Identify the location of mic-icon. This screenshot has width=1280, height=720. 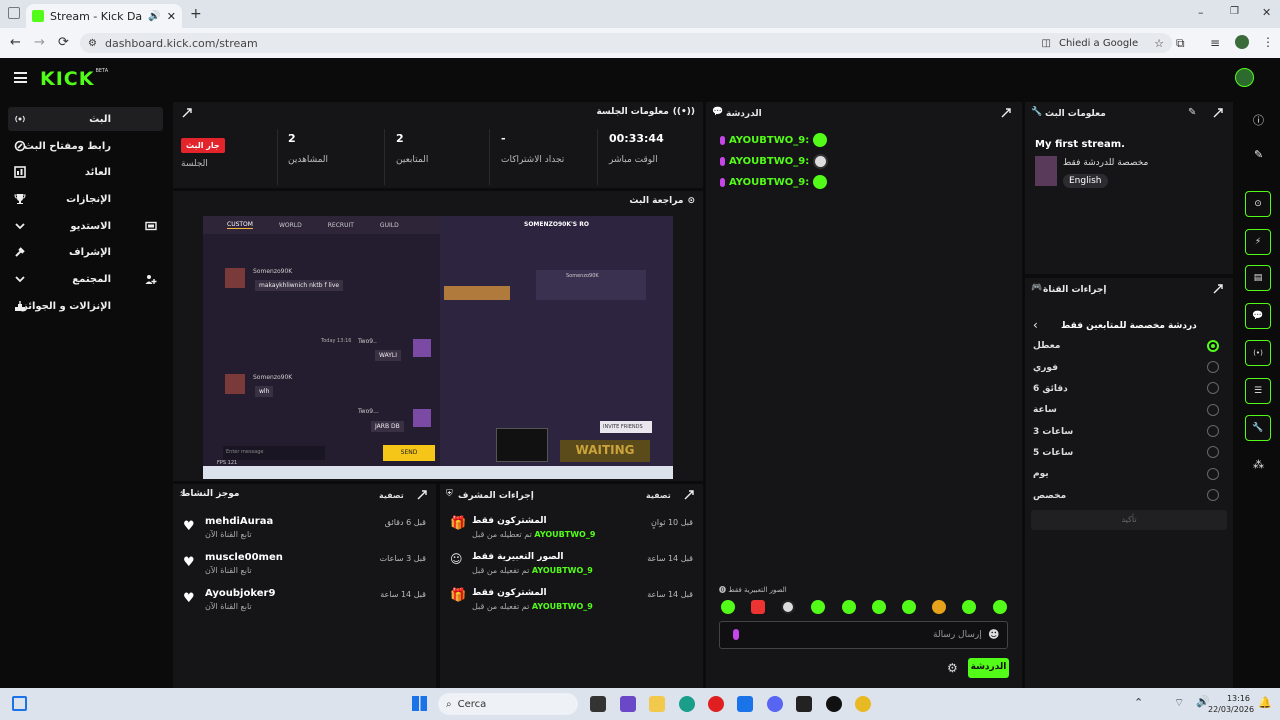
(736, 634).